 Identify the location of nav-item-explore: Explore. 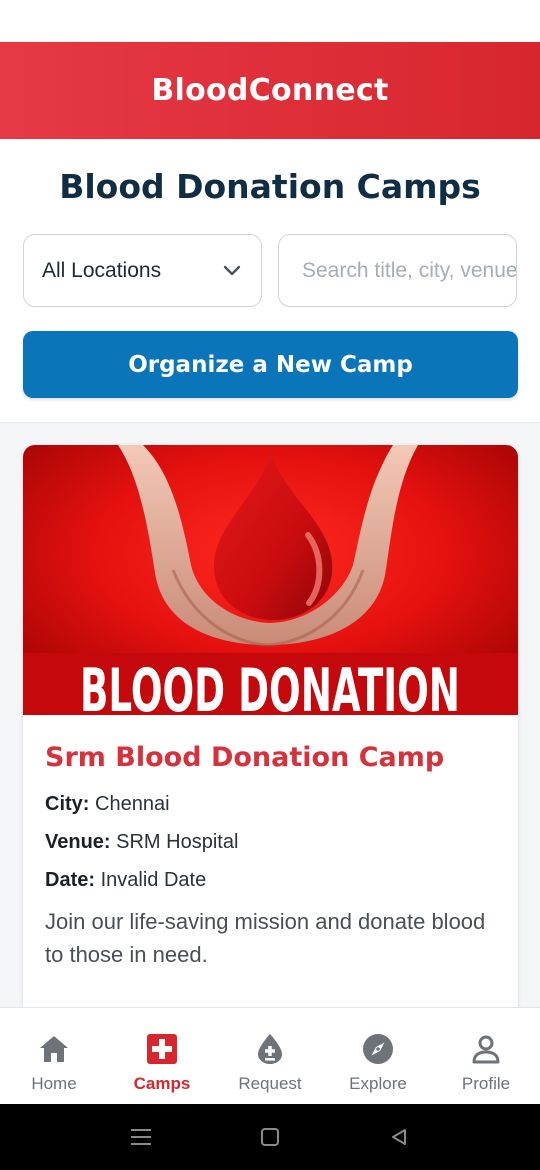
(378, 1056).